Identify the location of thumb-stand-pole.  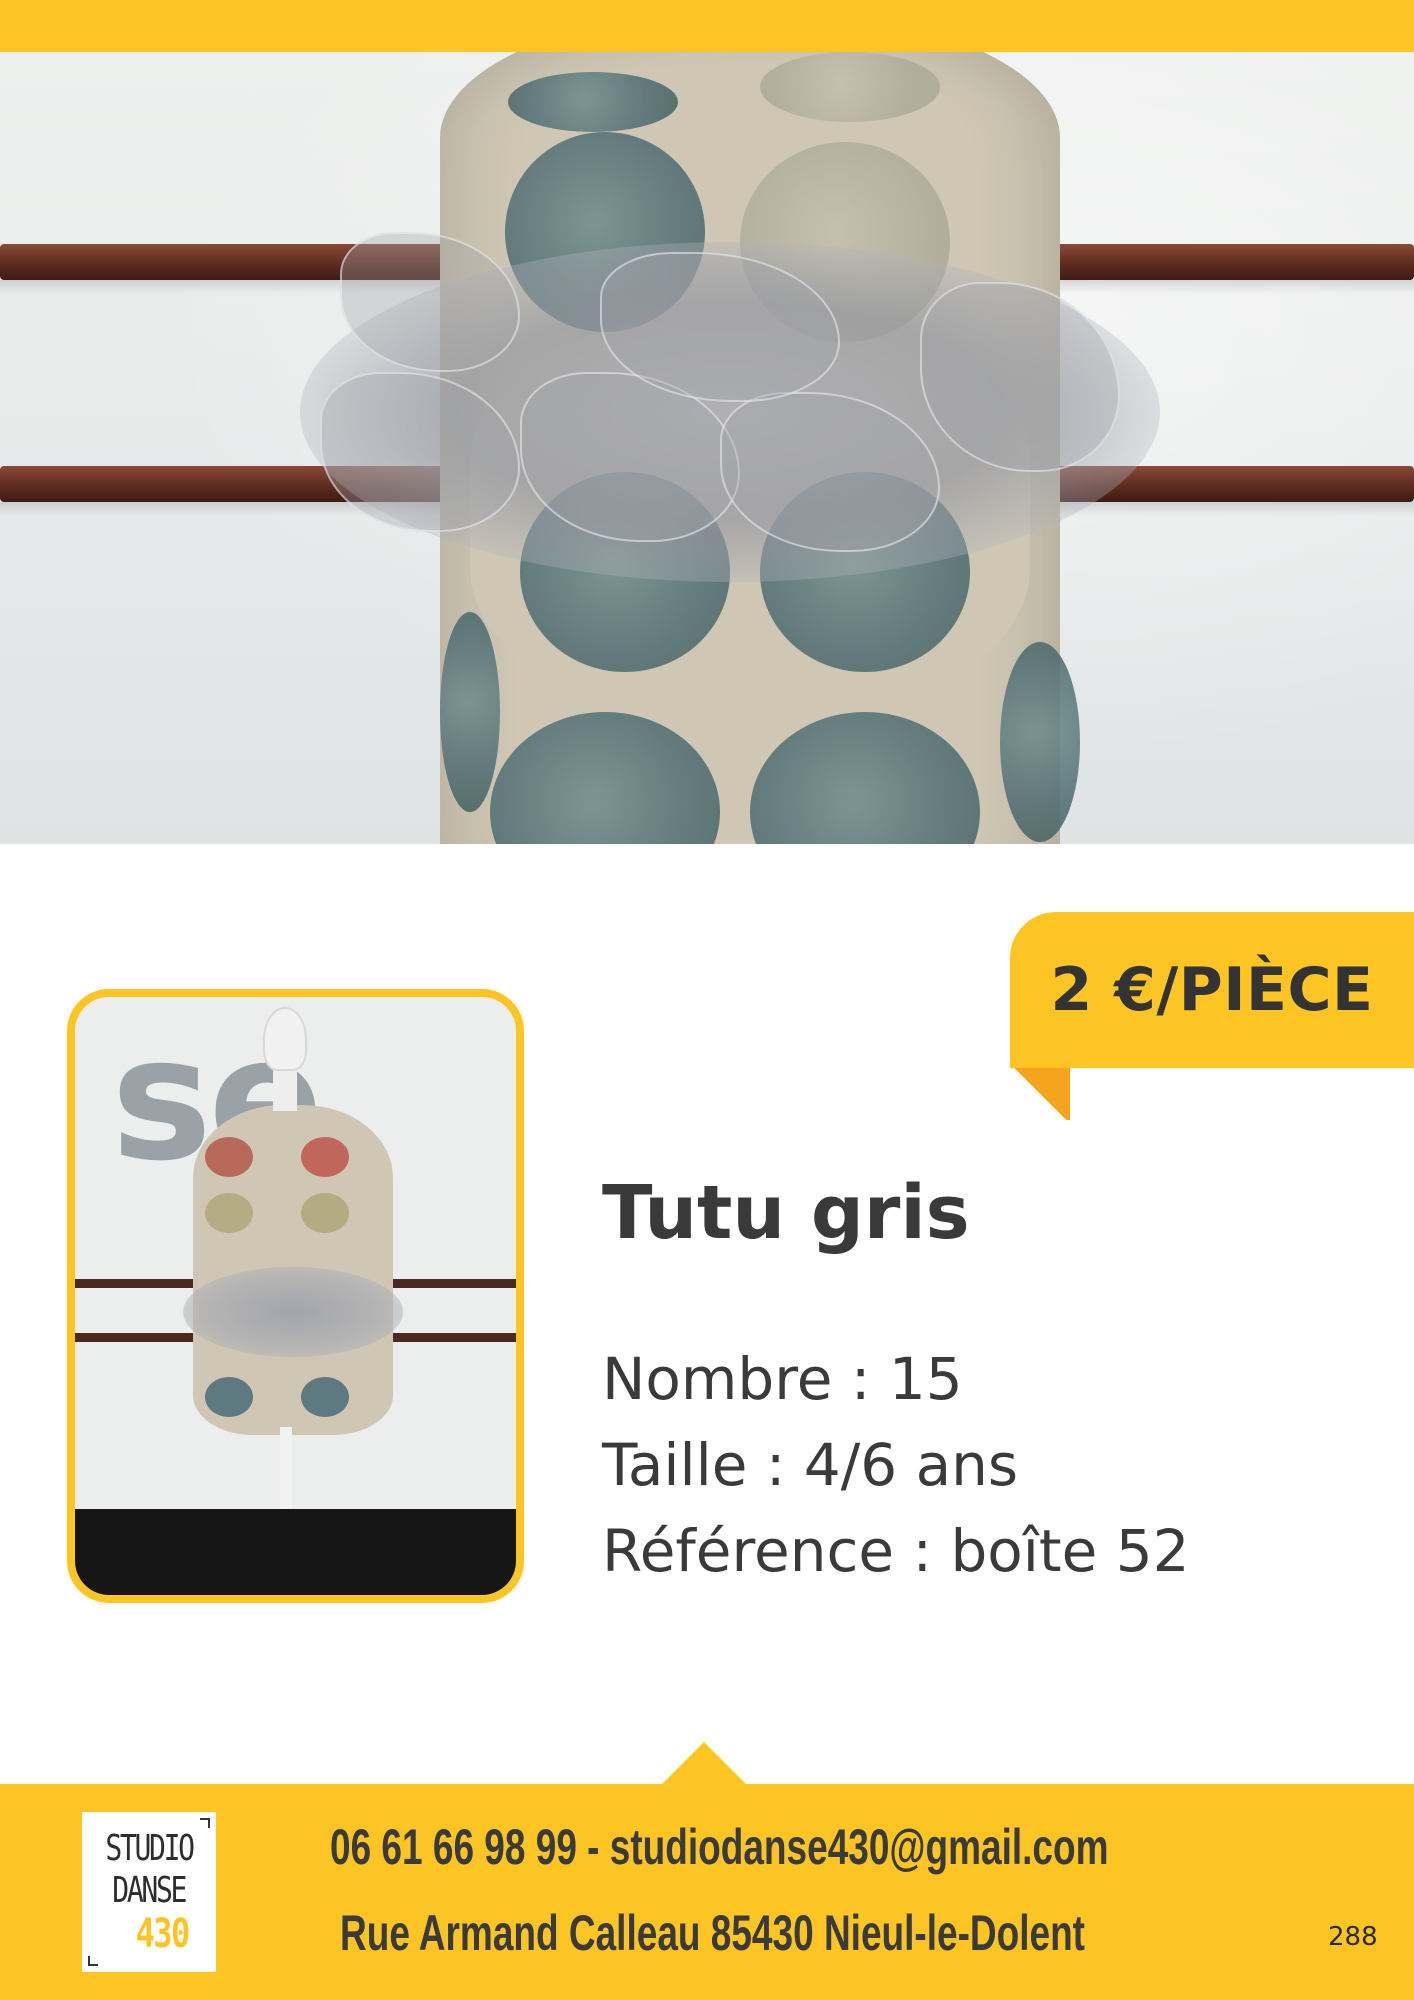
(286, 1472).